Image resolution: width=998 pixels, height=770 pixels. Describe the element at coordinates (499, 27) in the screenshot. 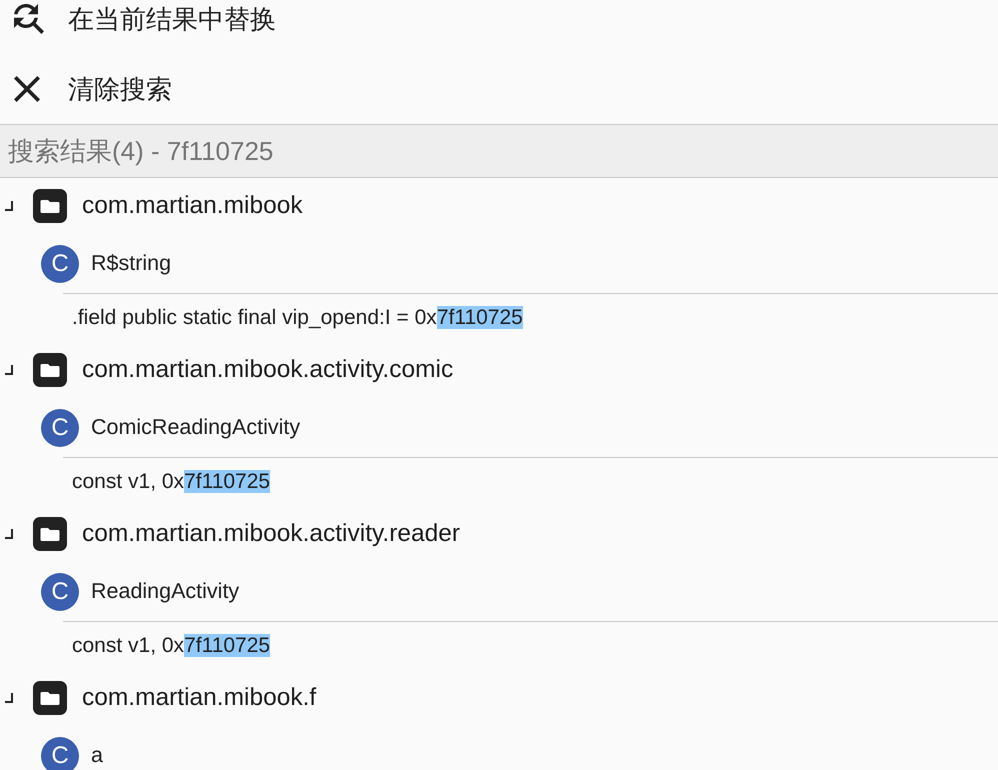

I see `menu-item: 在当前结果中替换` at that location.